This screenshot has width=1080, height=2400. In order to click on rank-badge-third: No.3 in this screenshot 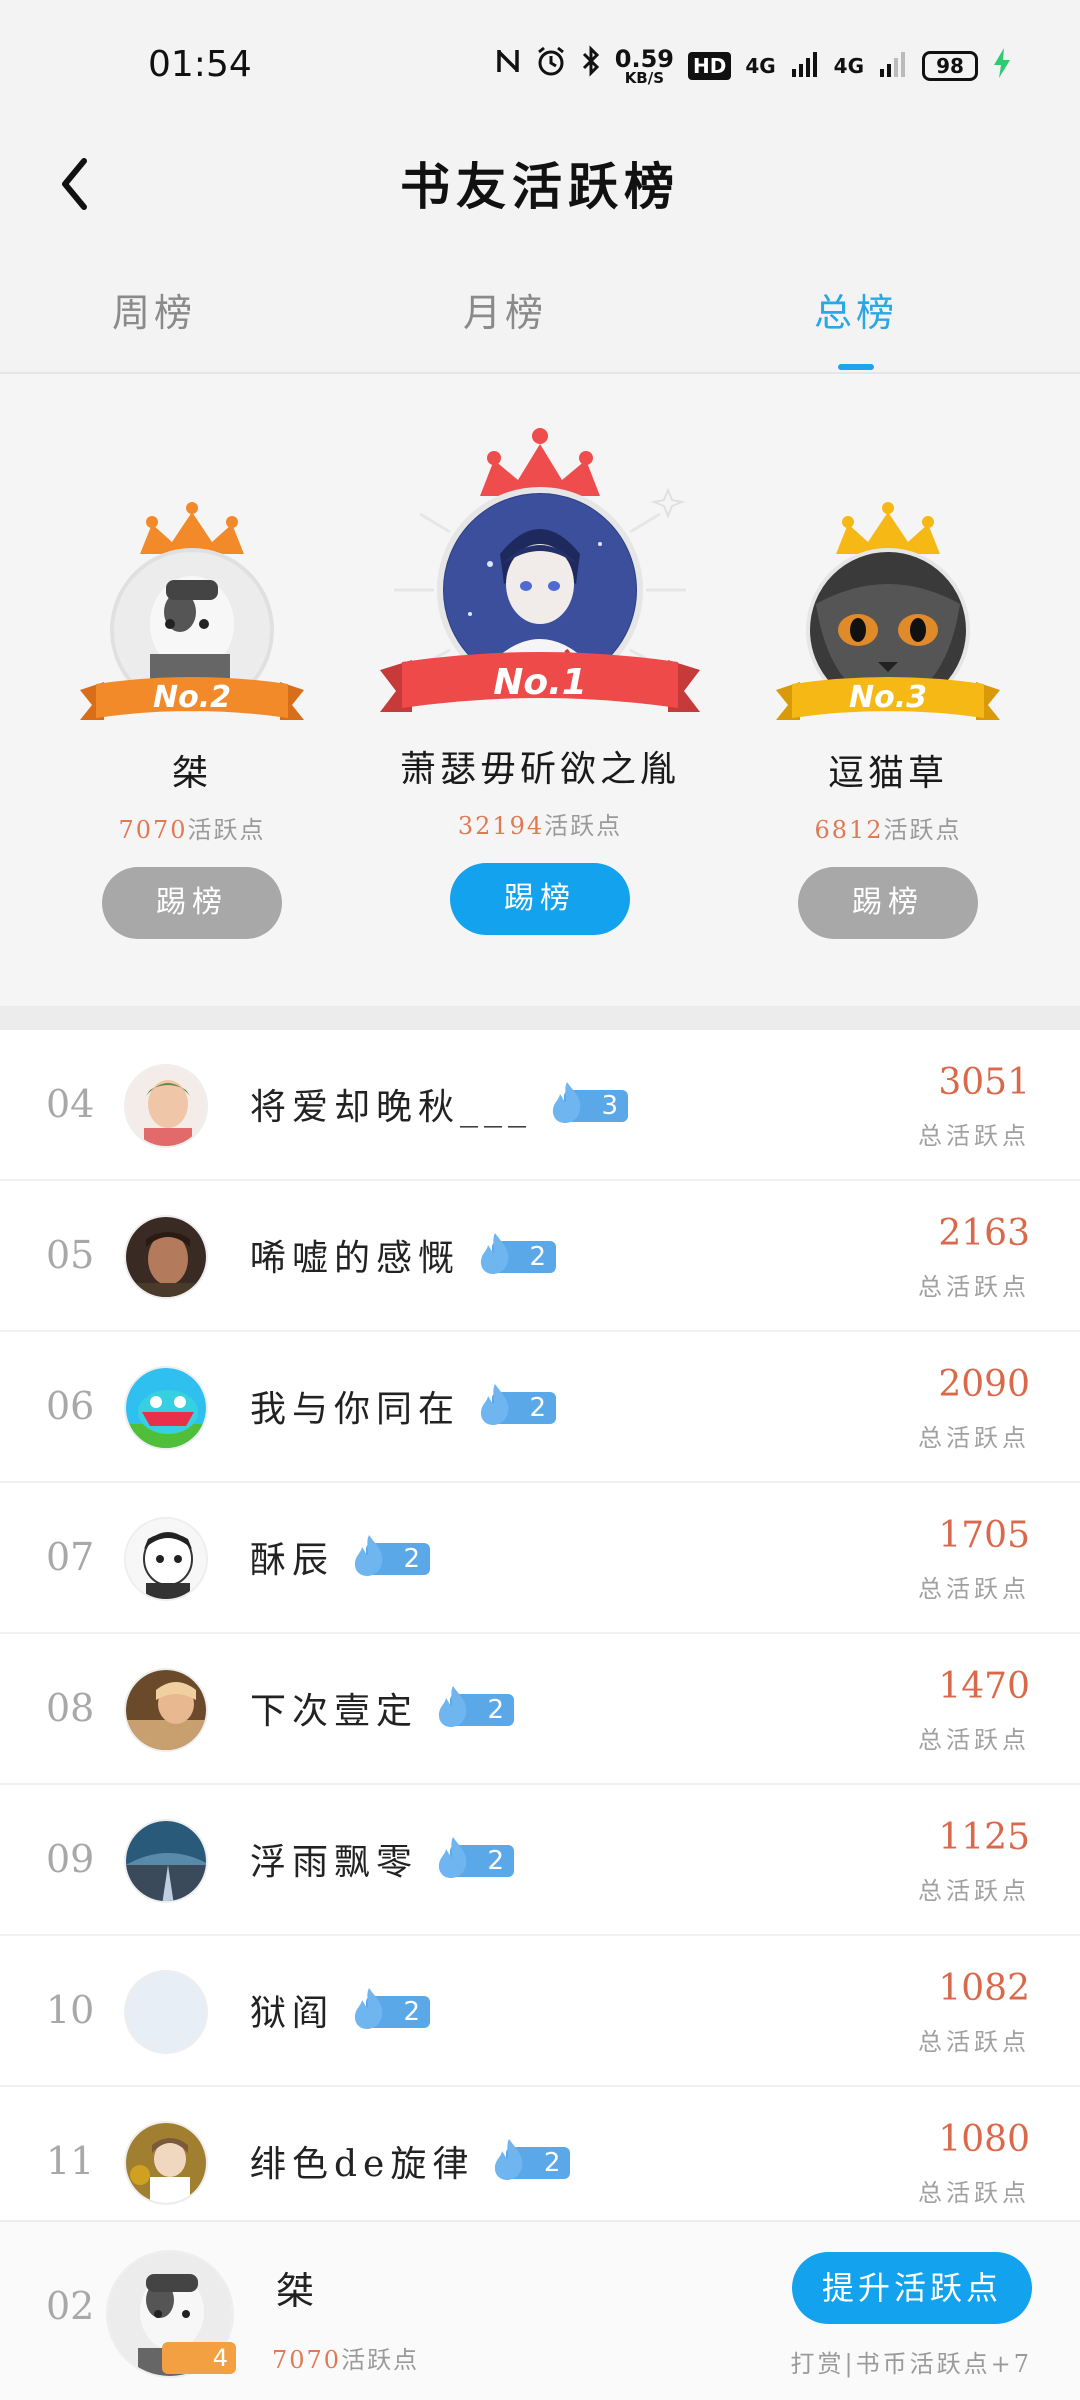, I will do `click(888, 697)`.